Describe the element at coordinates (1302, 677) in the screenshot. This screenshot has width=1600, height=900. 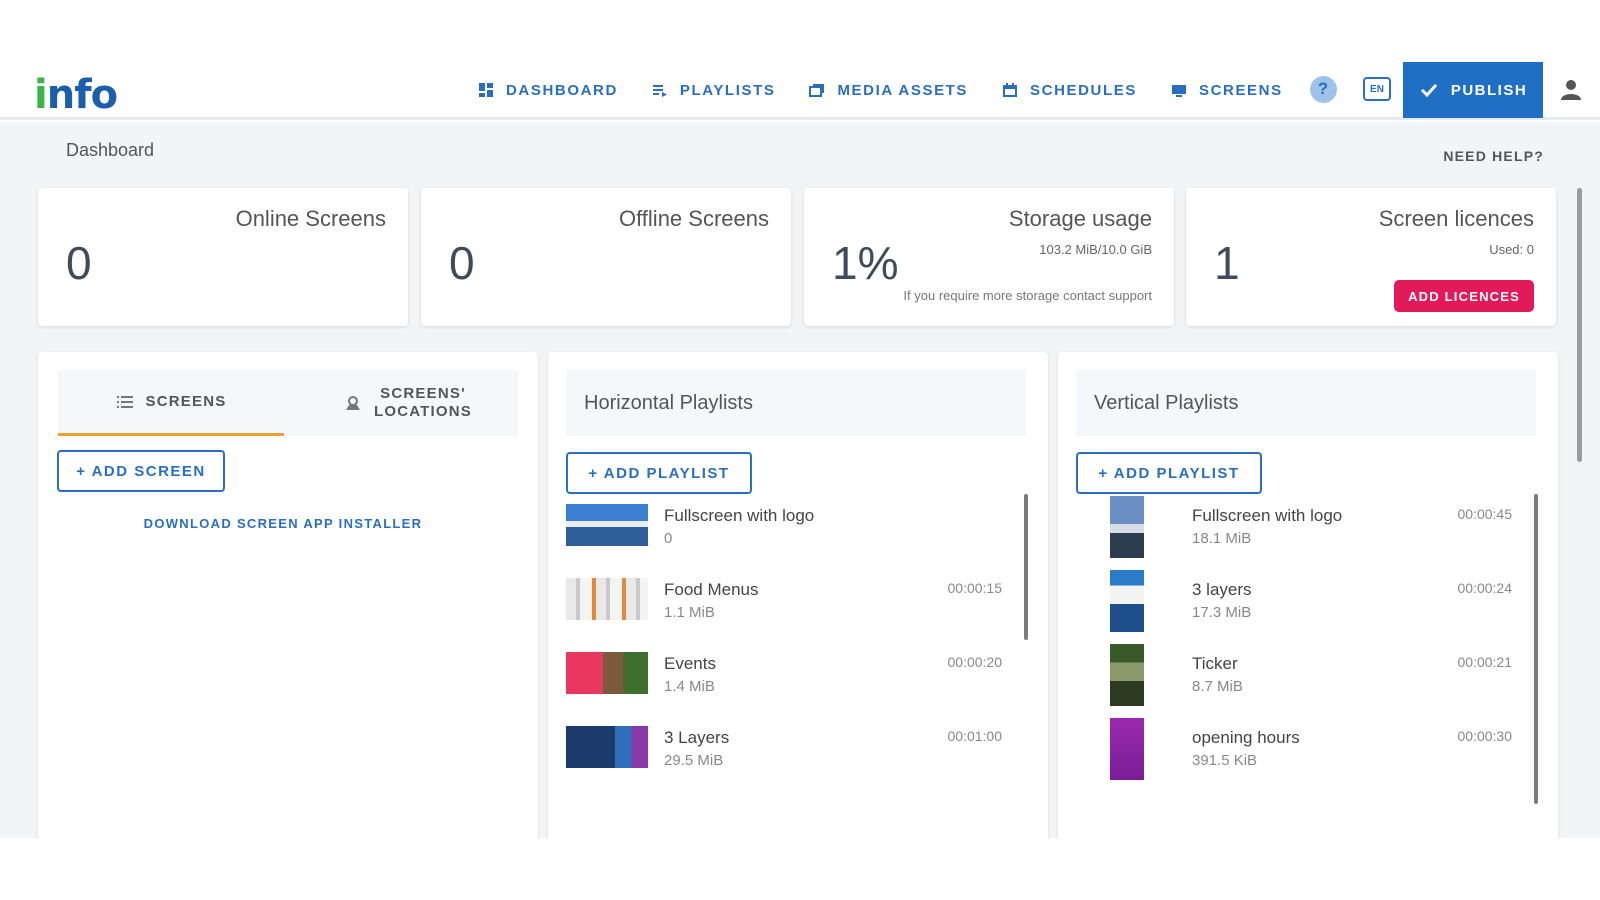
I see `list-item: Ticker 8.7 MiB 00:00:21` at that location.